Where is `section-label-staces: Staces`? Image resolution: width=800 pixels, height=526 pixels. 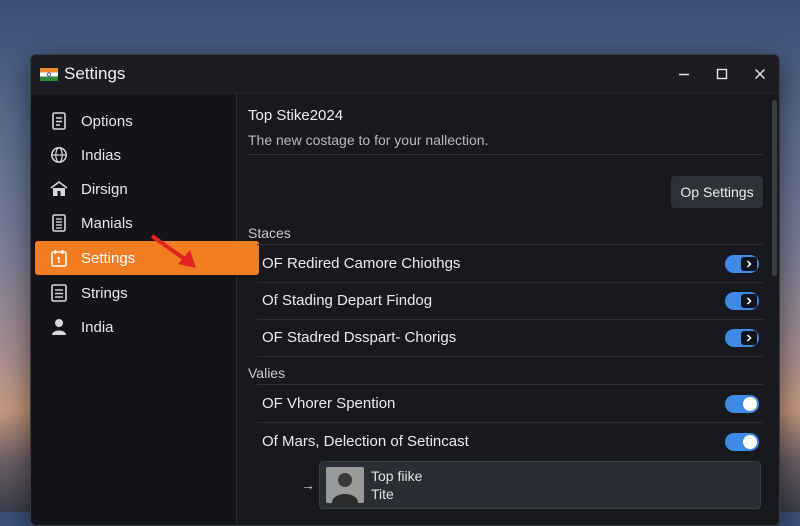 section-label-staces: Staces is located at coordinates (269, 233).